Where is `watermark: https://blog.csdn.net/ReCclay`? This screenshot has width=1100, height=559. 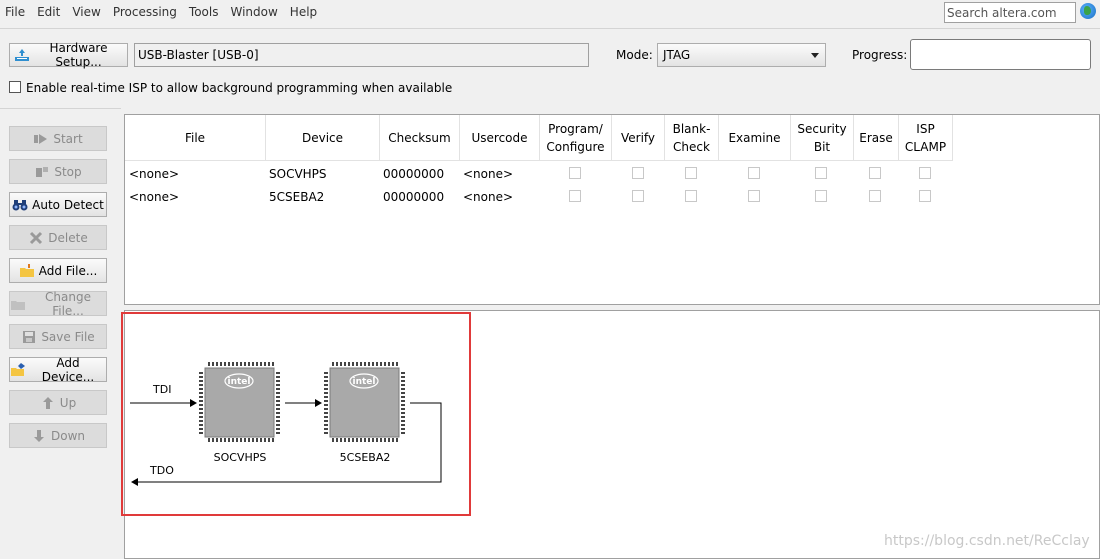 watermark: https://blog.csdn.net/ReCclay is located at coordinates (987, 541).